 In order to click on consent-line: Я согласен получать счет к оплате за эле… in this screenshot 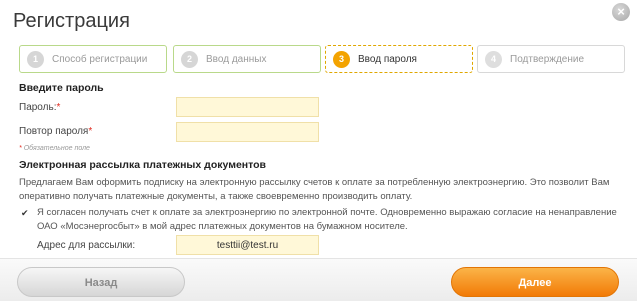, I will do `click(327, 212)`.